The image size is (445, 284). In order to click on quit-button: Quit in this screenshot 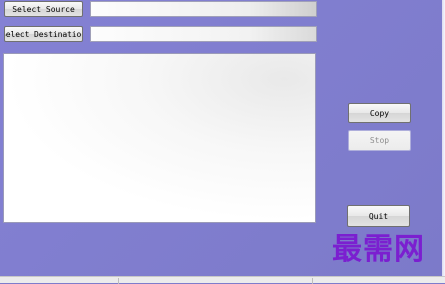, I will do `click(378, 216)`.